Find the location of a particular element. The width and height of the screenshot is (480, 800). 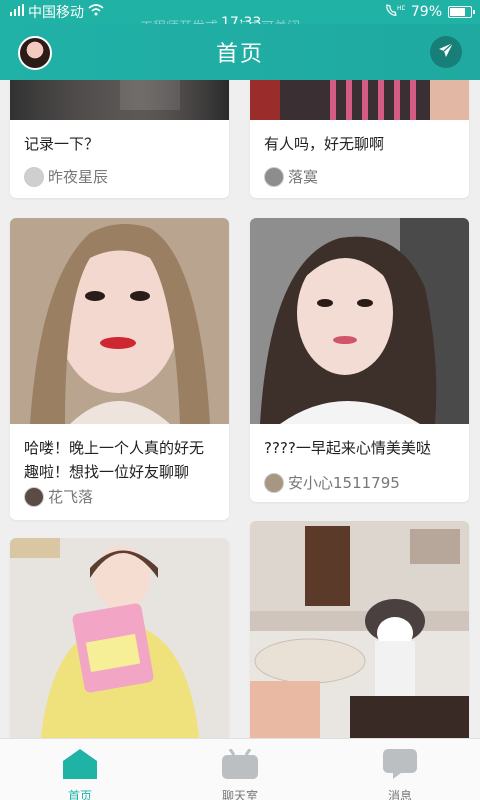

post-caption: ????一早起来心情美美哒 is located at coordinates (347, 448).